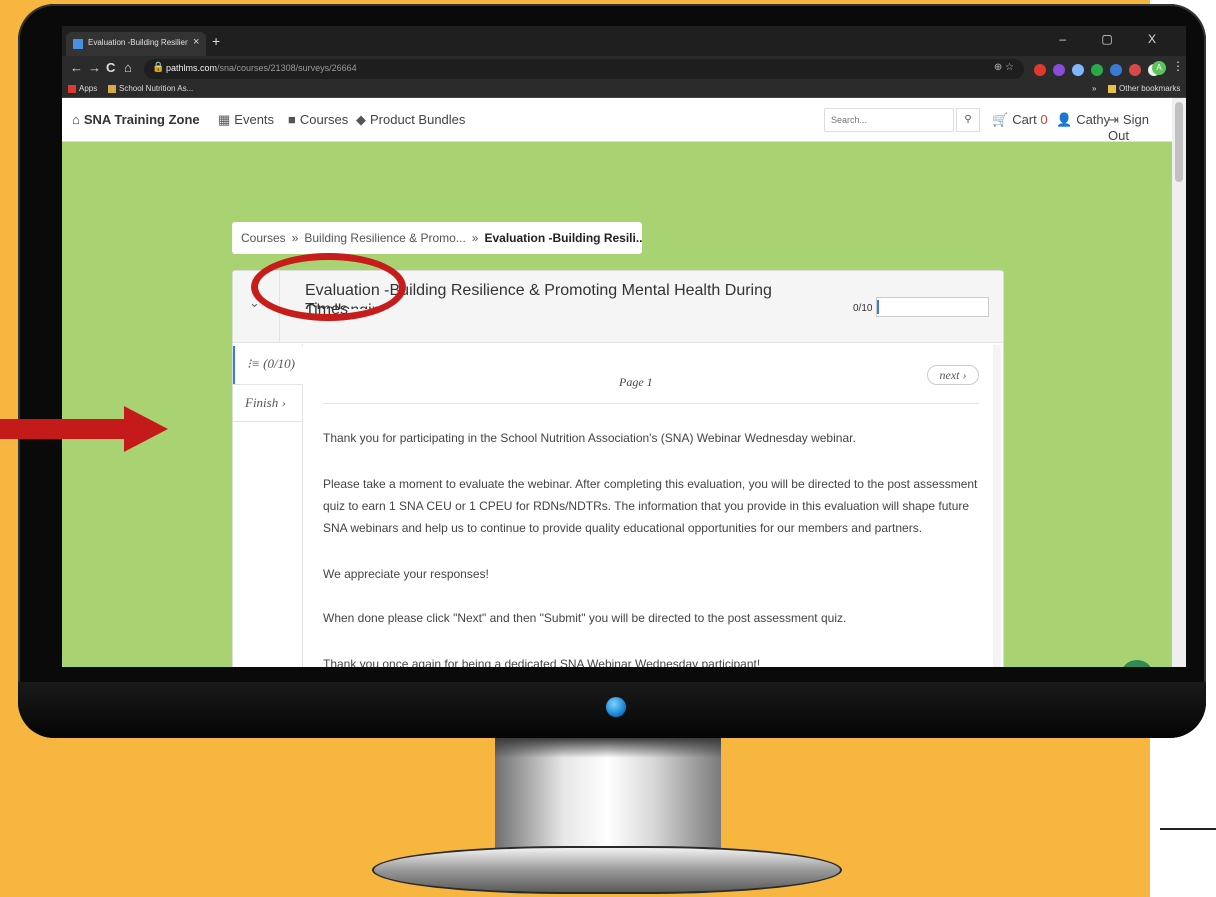 Image resolution: width=1216 pixels, height=897 pixels. I want to click on back-button: ←, so click(76, 67).